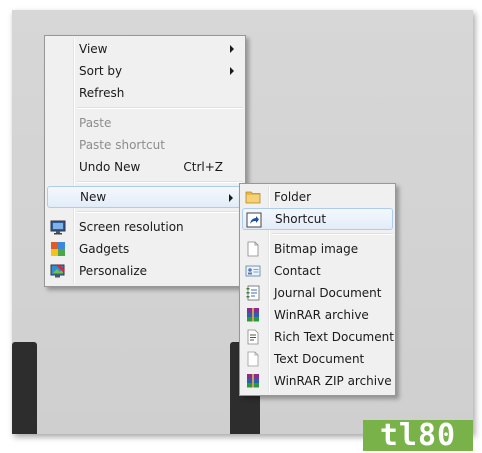 The image size is (482, 453). What do you see at coordinates (318, 337) in the screenshot?
I see `submenu-item-rich-text-document: Rich Text Document` at bounding box center [318, 337].